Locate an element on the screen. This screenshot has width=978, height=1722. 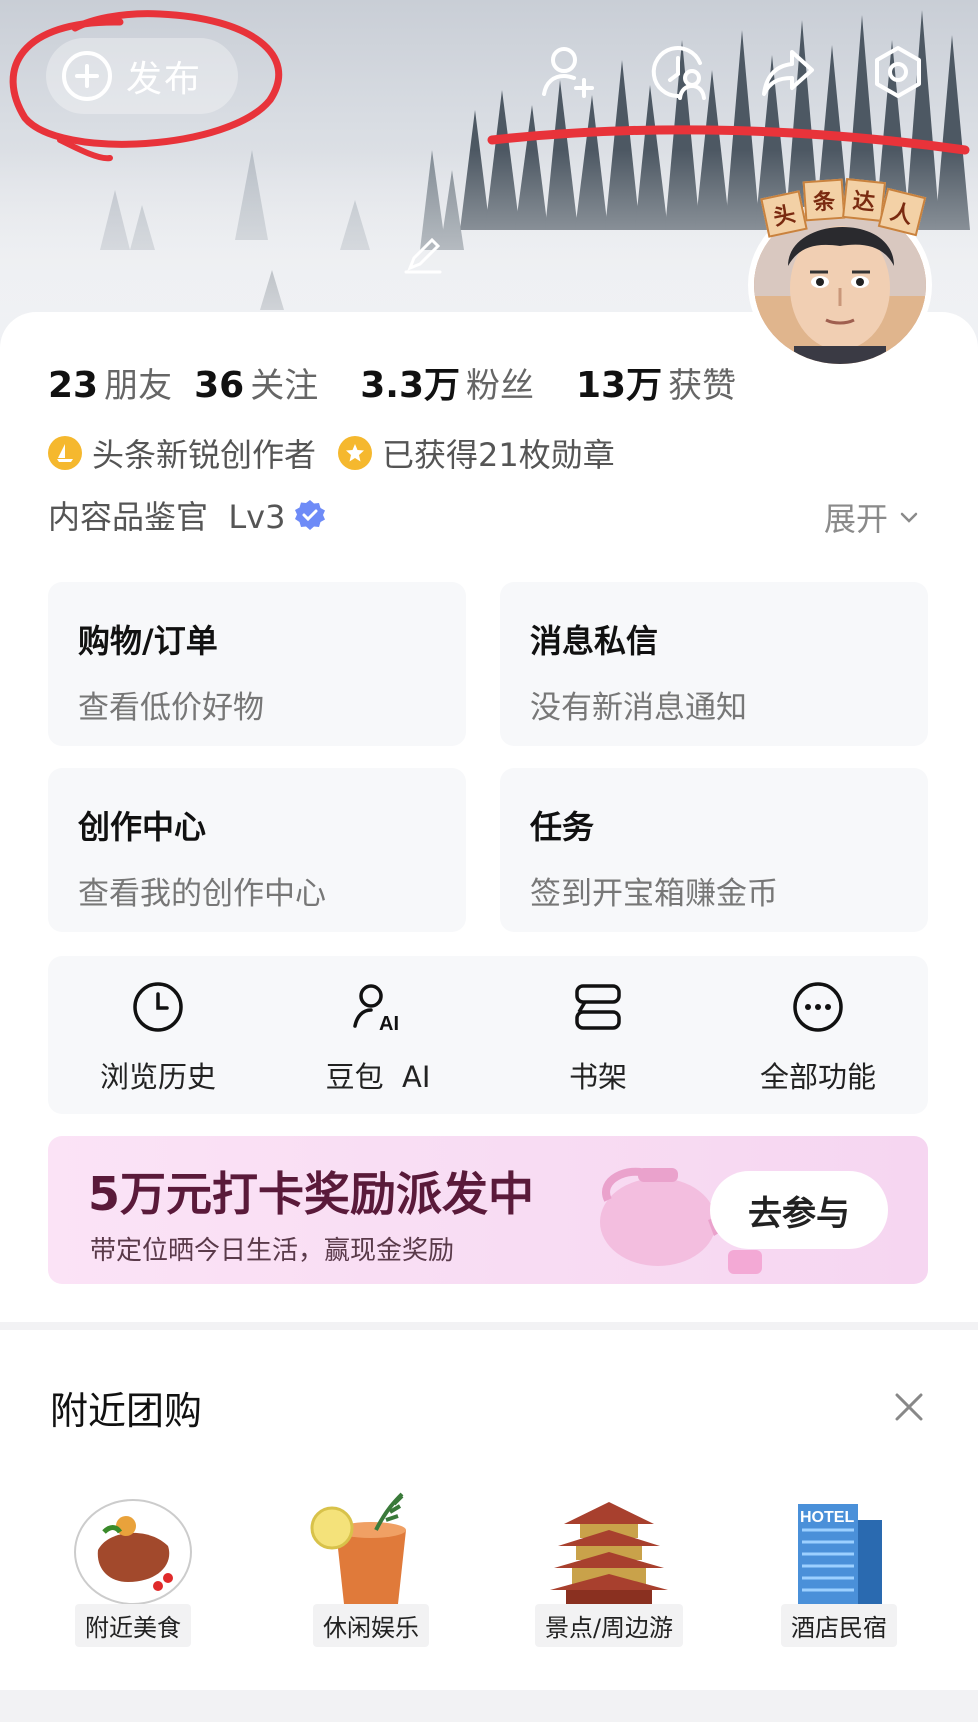
promo-subtitle: 带定位晒今日生活，赢现金奖励 is located at coordinates (272, 1251).